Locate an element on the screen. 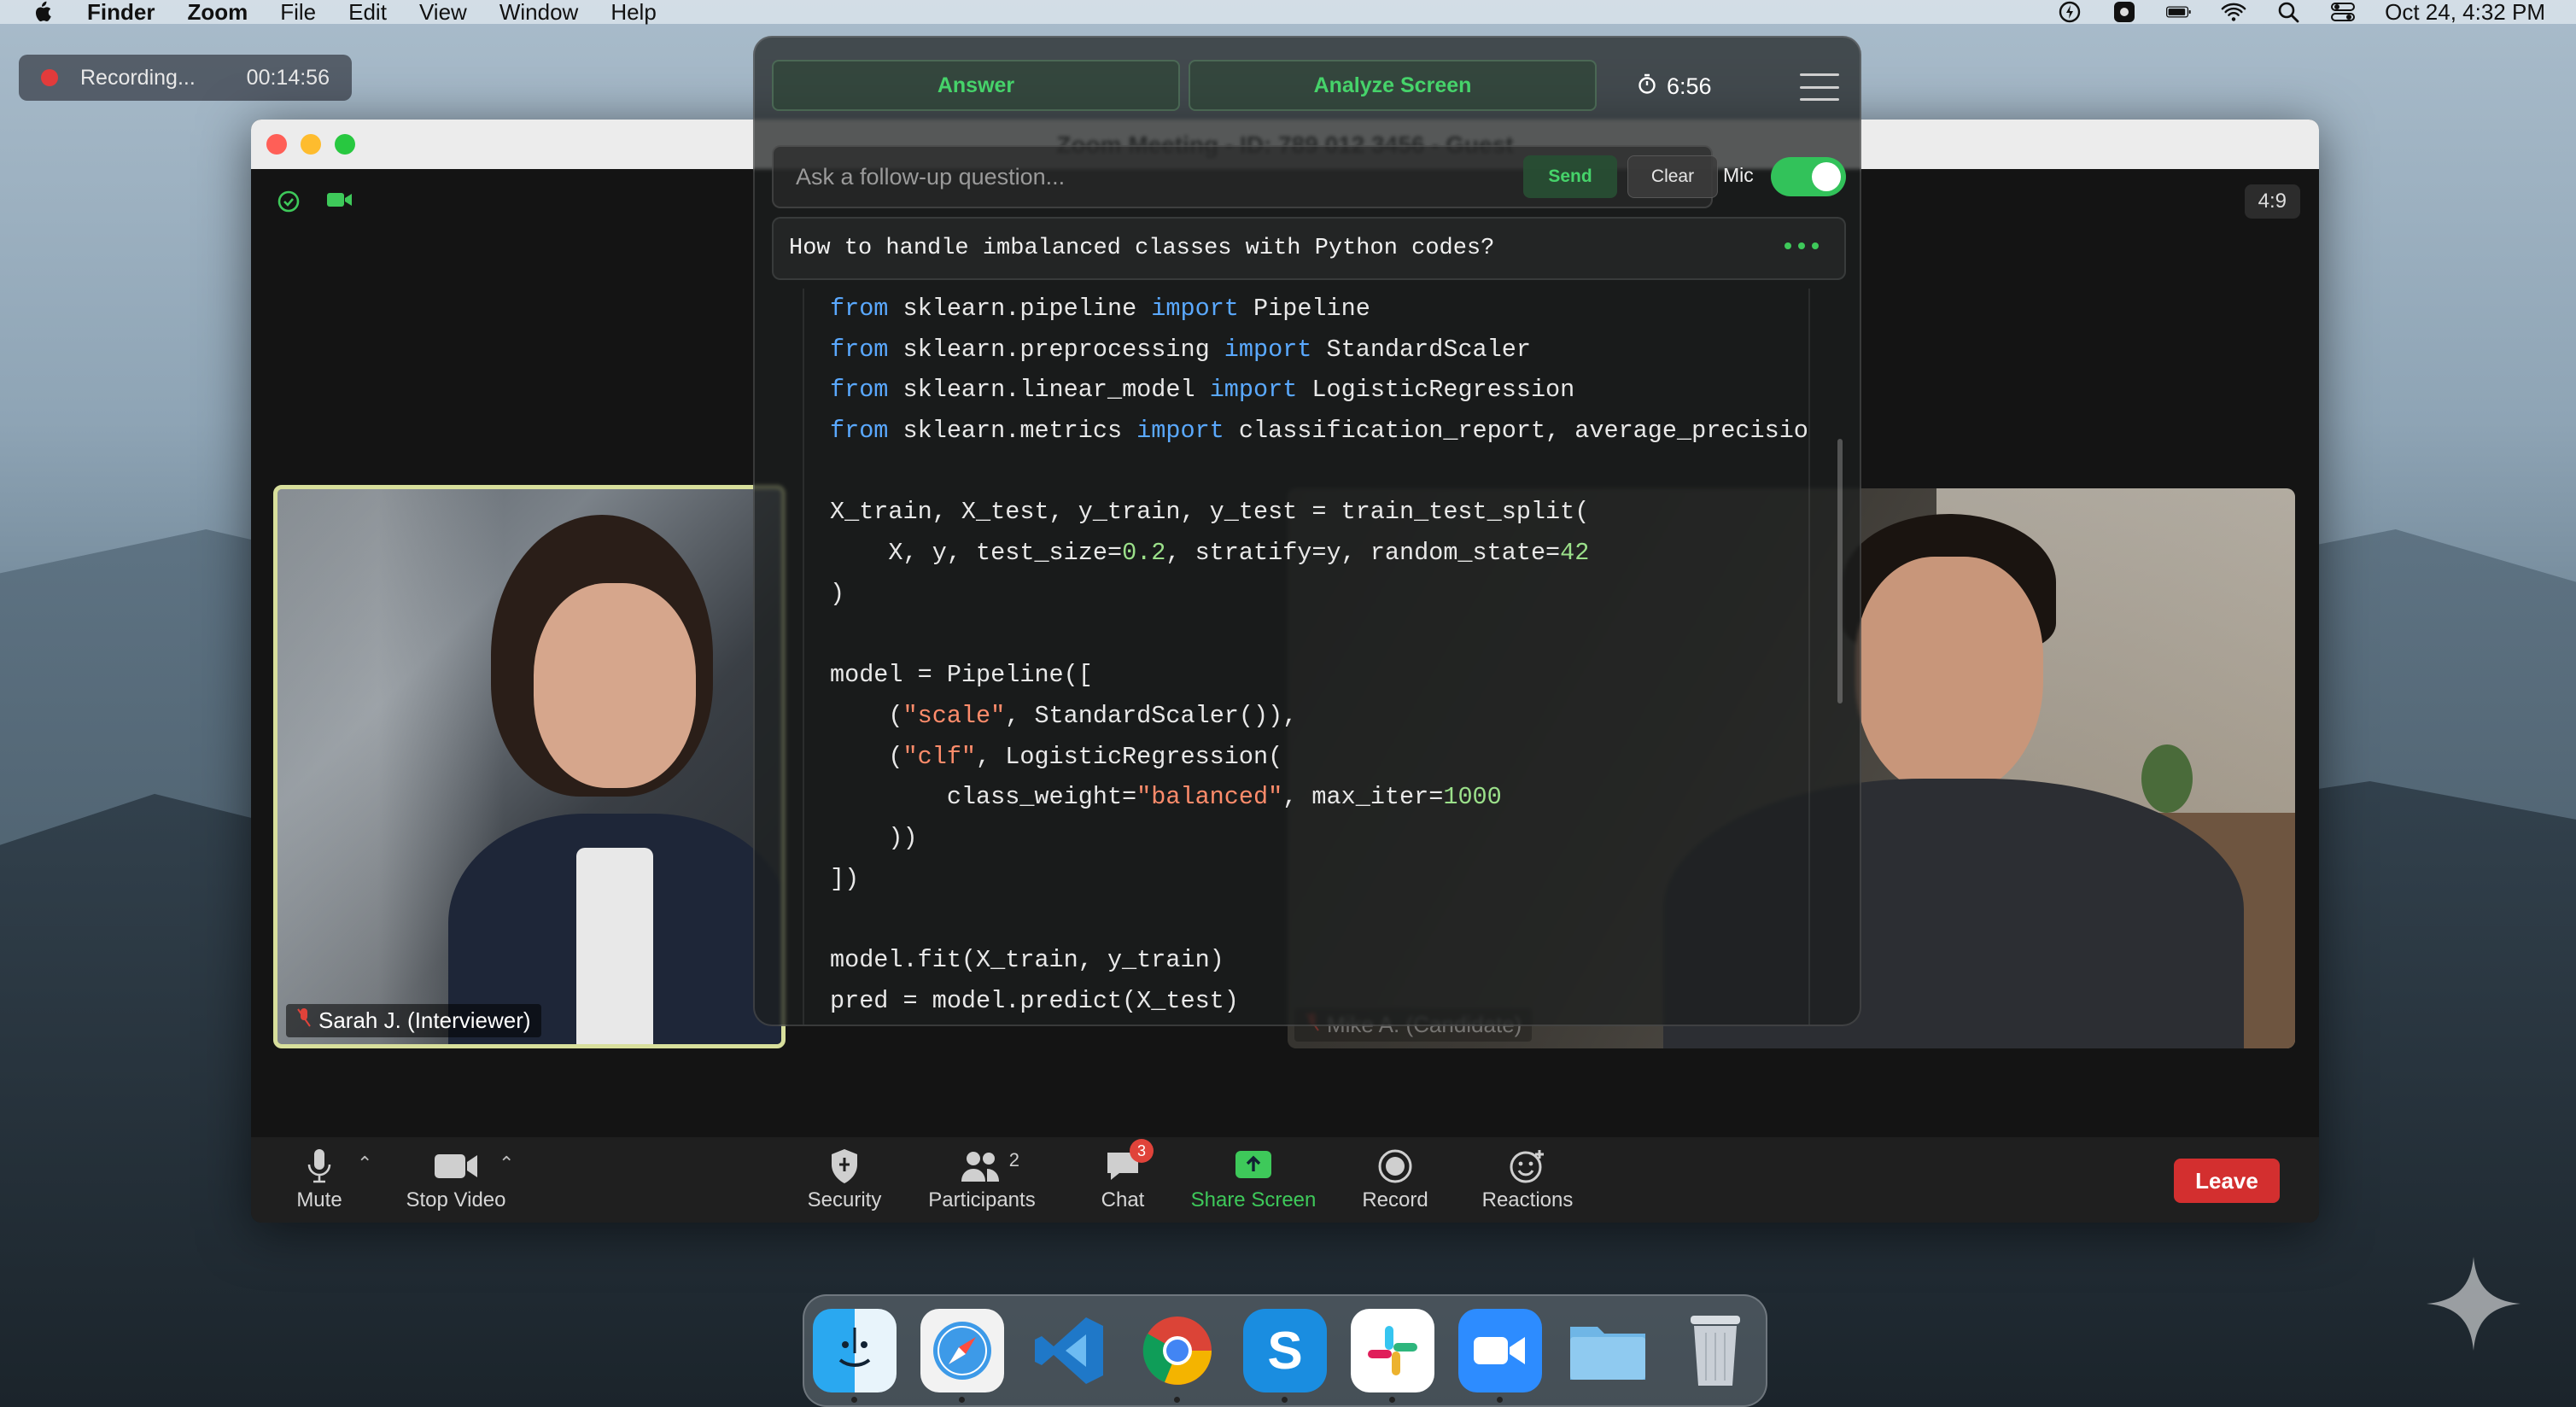 The image size is (2576, 1407). dock: S is located at coordinates (1285, 1350).